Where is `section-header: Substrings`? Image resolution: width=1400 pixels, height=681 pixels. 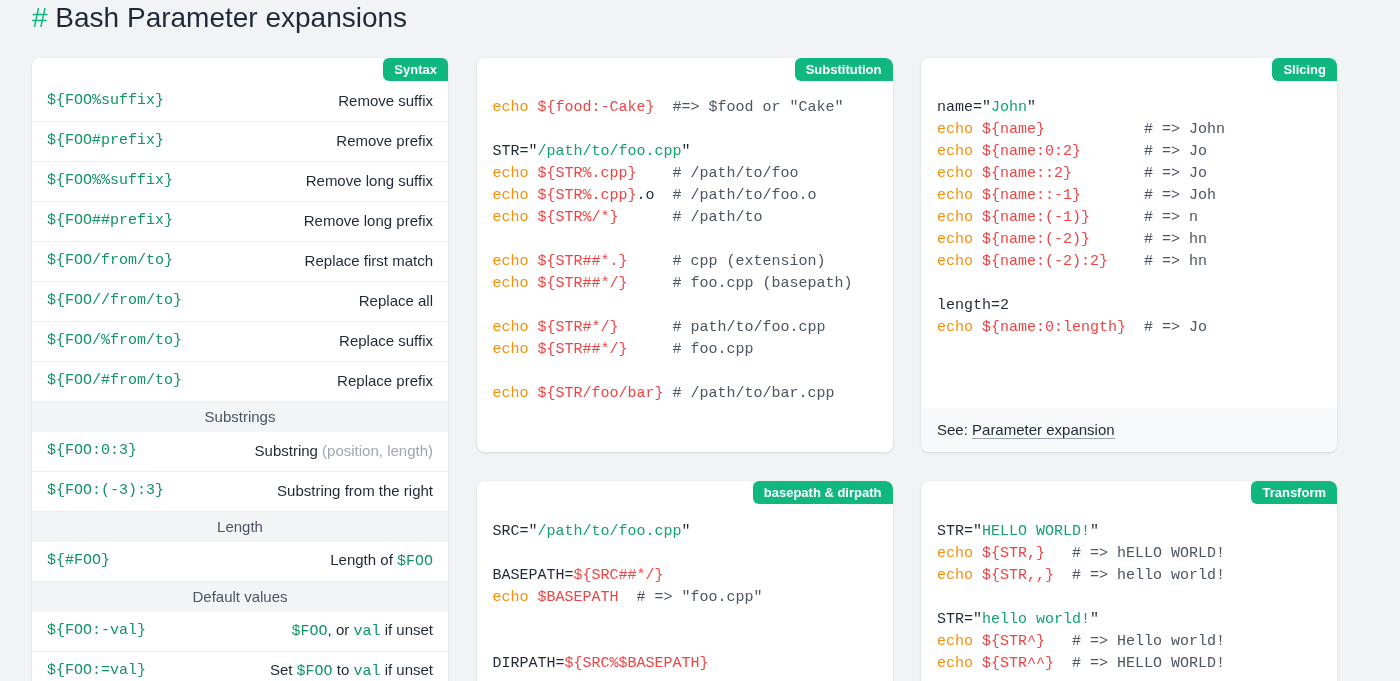
section-header: Substrings is located at coordinates (240, 417).